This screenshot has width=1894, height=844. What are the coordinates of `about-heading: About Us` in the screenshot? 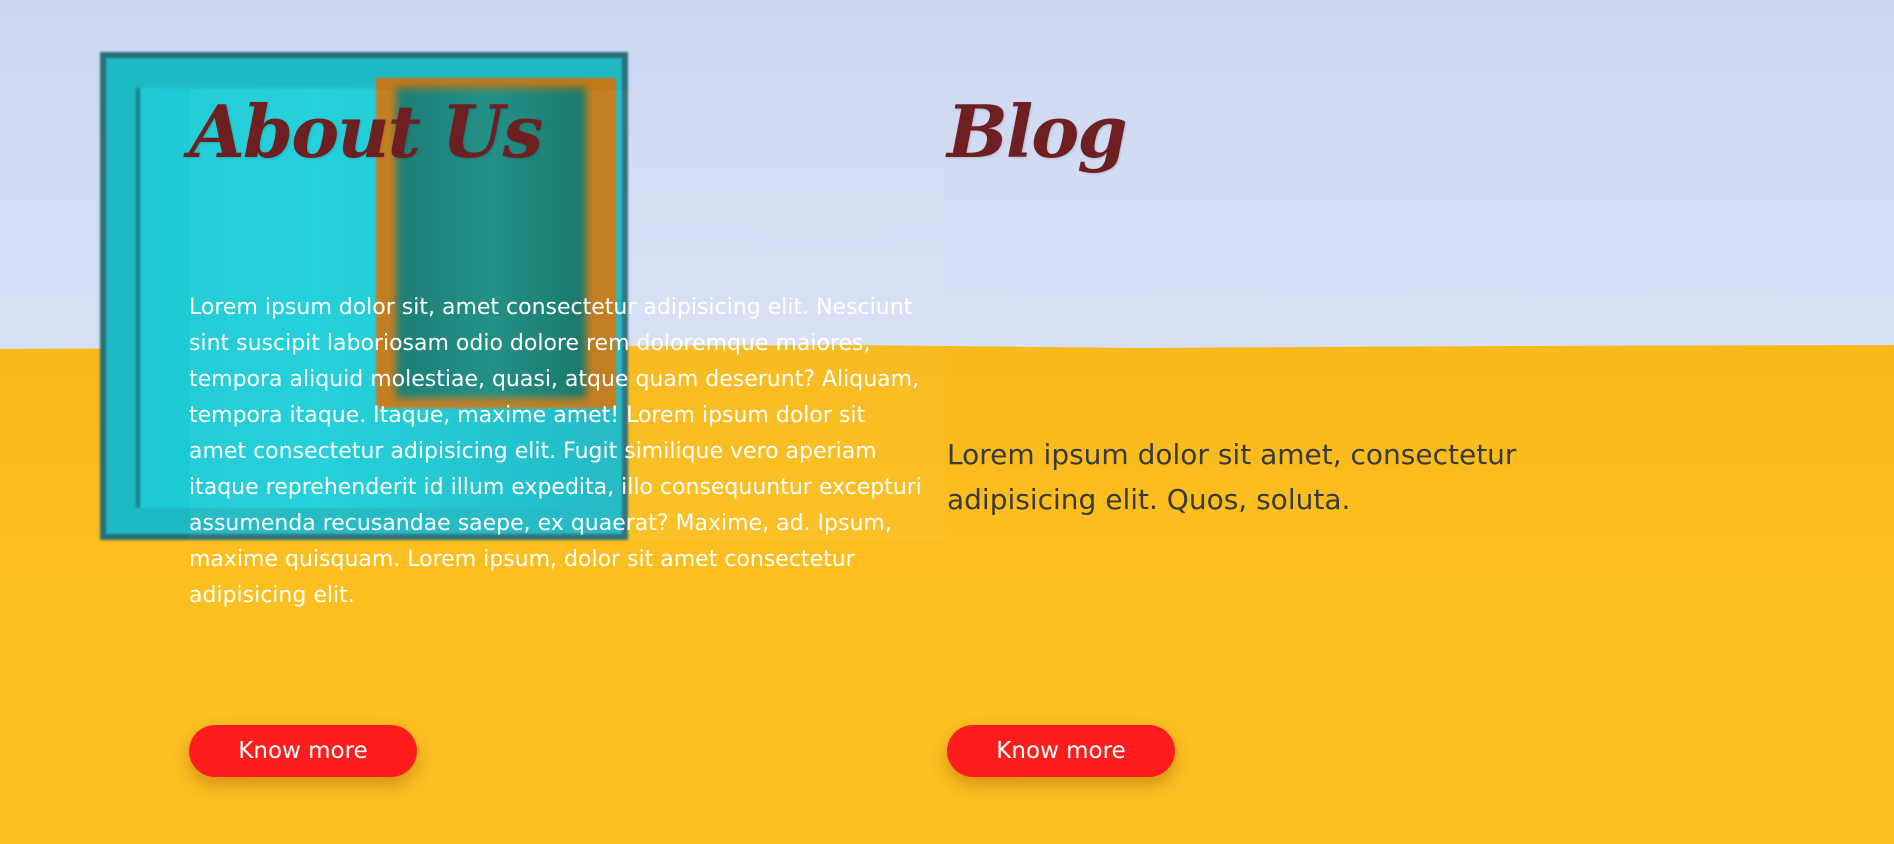 It's located at (366, 131).